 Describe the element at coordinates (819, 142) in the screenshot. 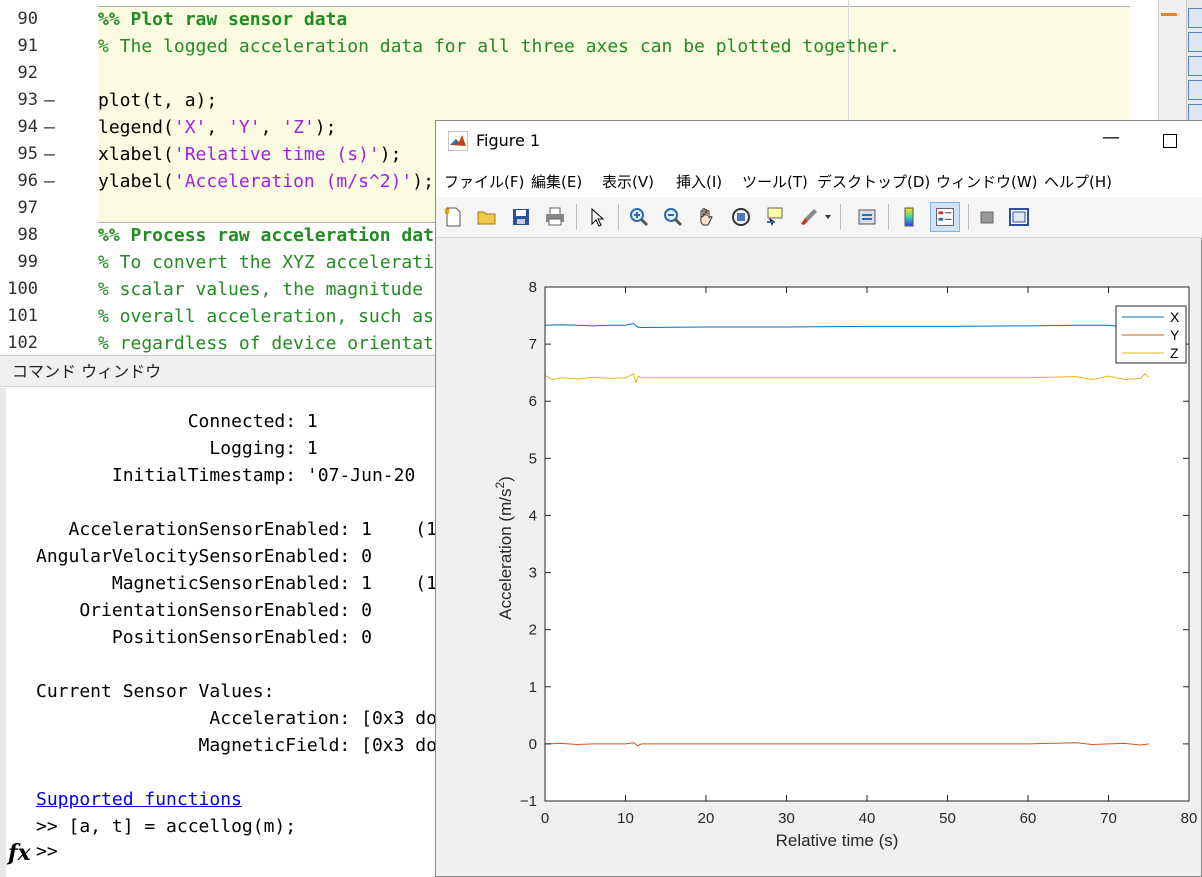

I see `figure-title-bar: Figure 1 —` at that location.